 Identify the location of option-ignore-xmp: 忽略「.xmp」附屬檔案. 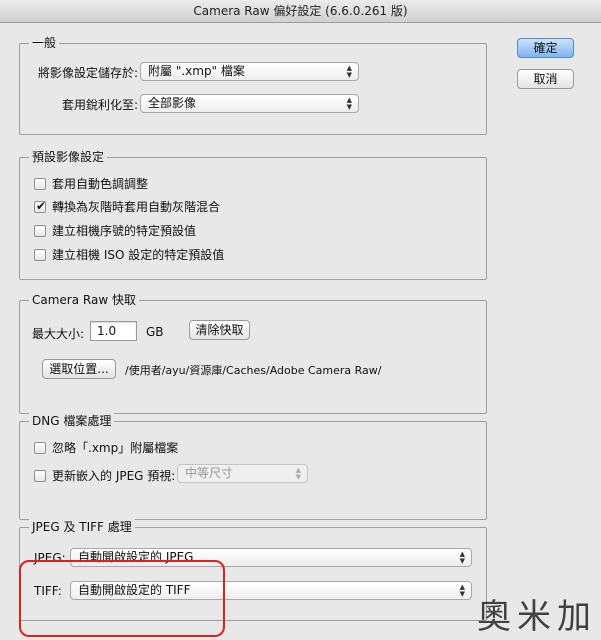
(106, 447).